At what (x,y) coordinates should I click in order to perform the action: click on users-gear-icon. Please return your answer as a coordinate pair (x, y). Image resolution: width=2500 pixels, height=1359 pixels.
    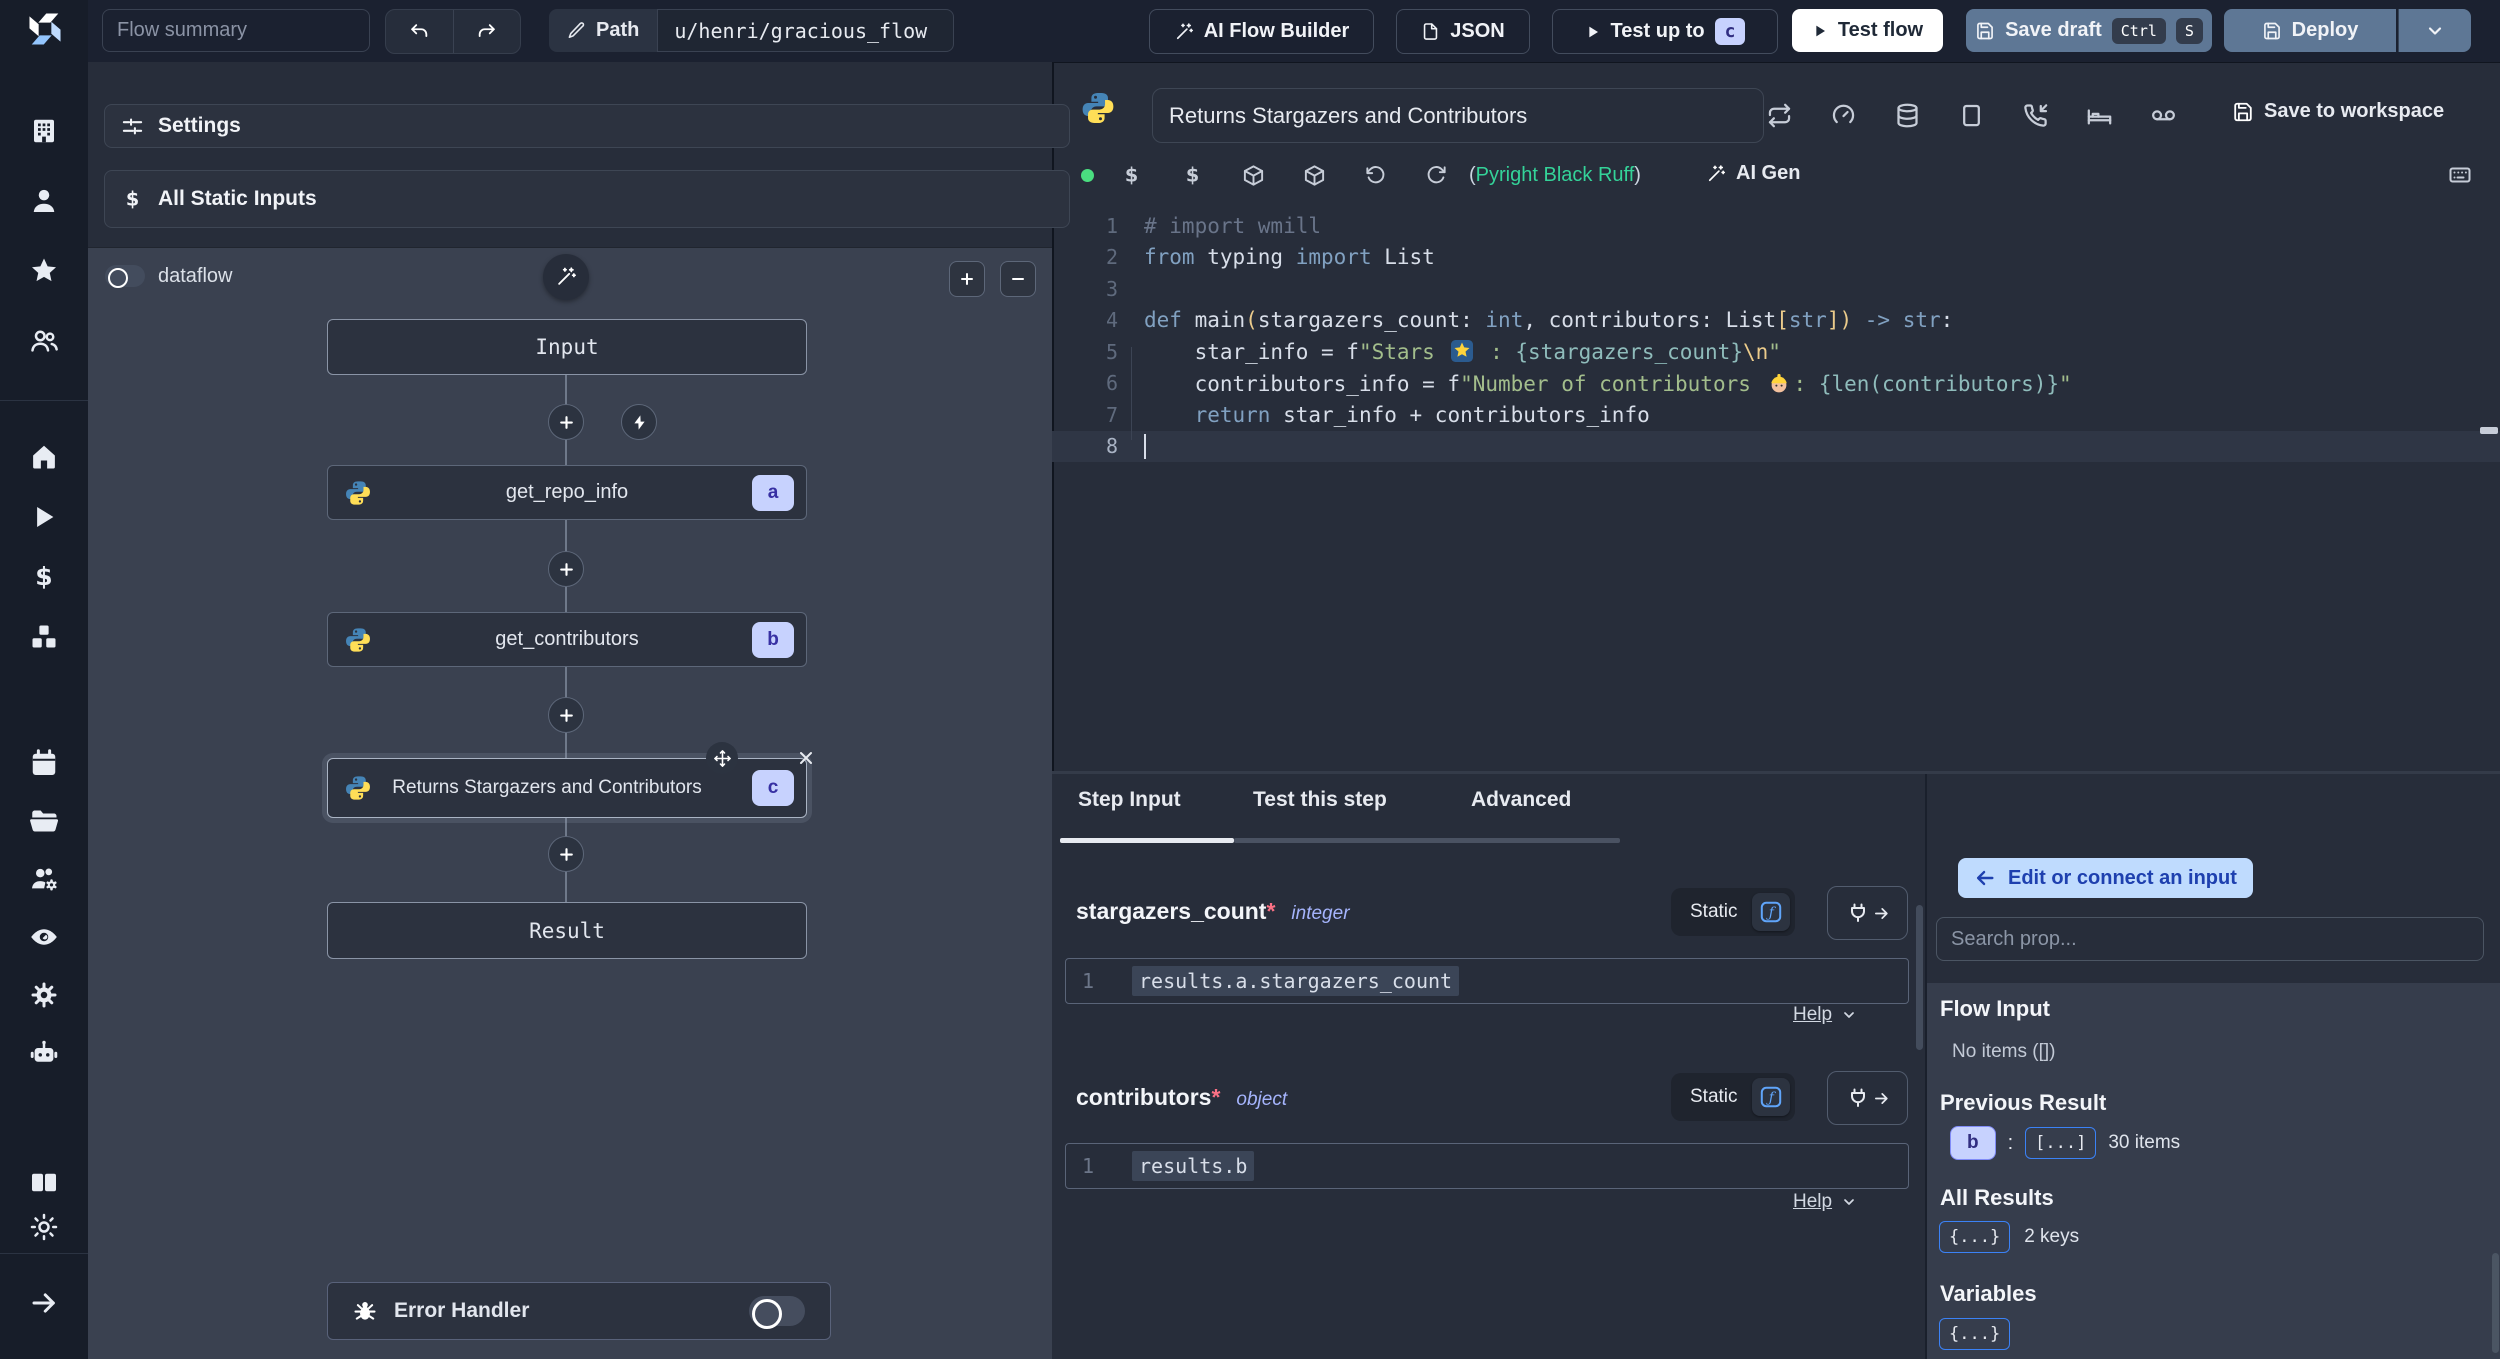
    Looking at the image, I should click on (44, 879).